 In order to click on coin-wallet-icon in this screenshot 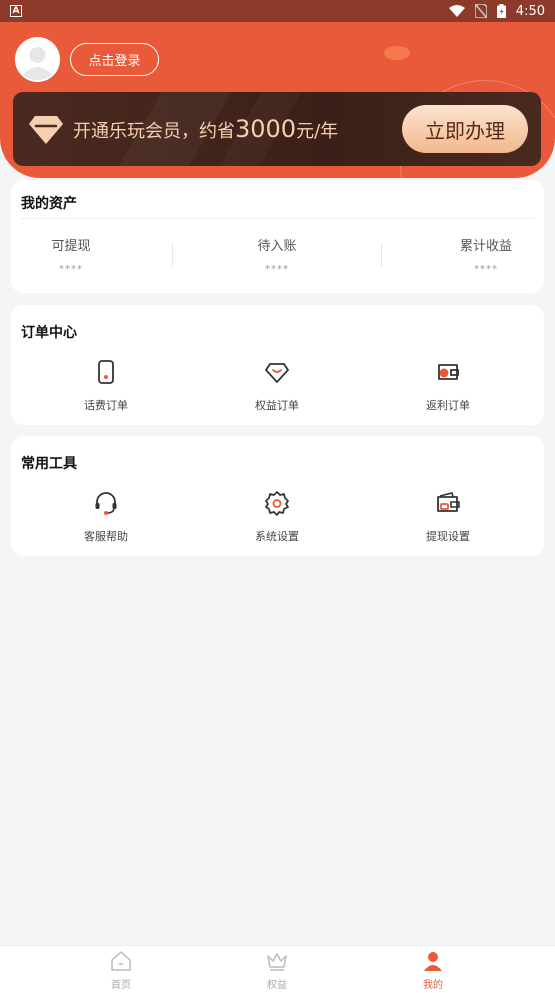, I will do `click(448, 372)`.